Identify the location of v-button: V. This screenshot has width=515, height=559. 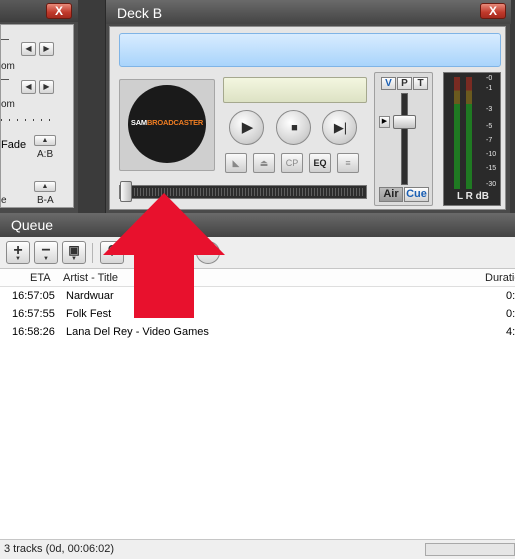
(388, 83).